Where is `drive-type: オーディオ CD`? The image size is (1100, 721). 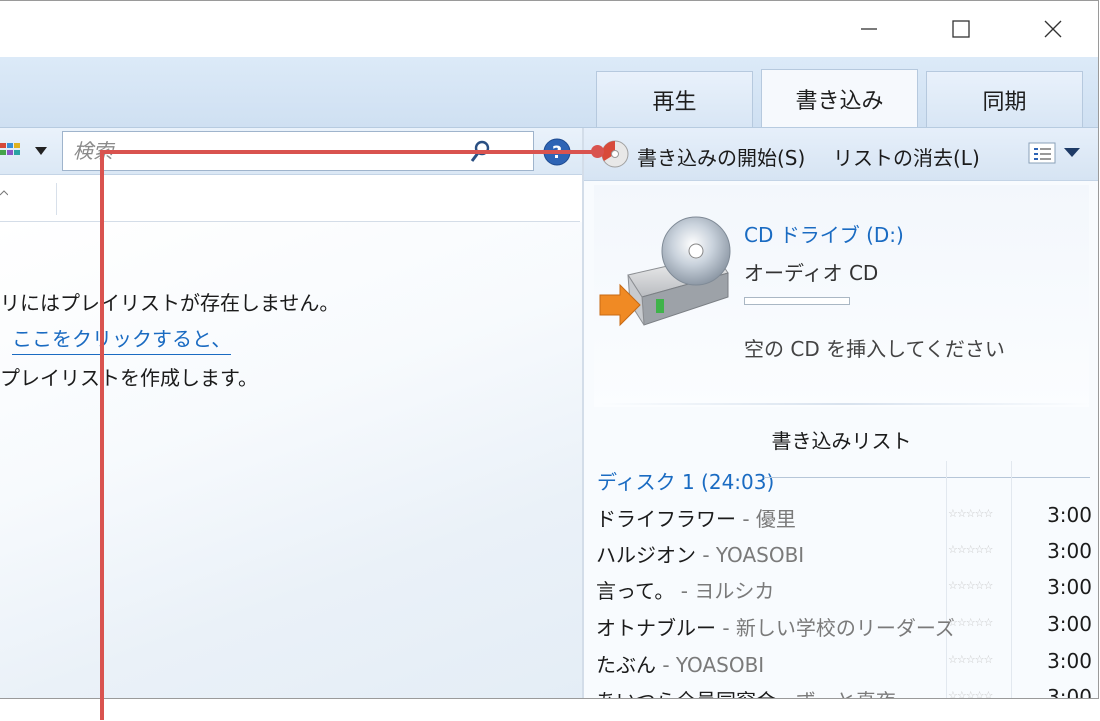
drive-type: オーディオ CD is located at coordinates (811, 273).